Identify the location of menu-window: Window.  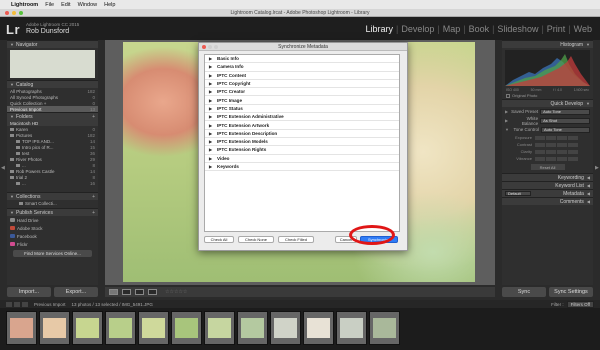
(88, 5).